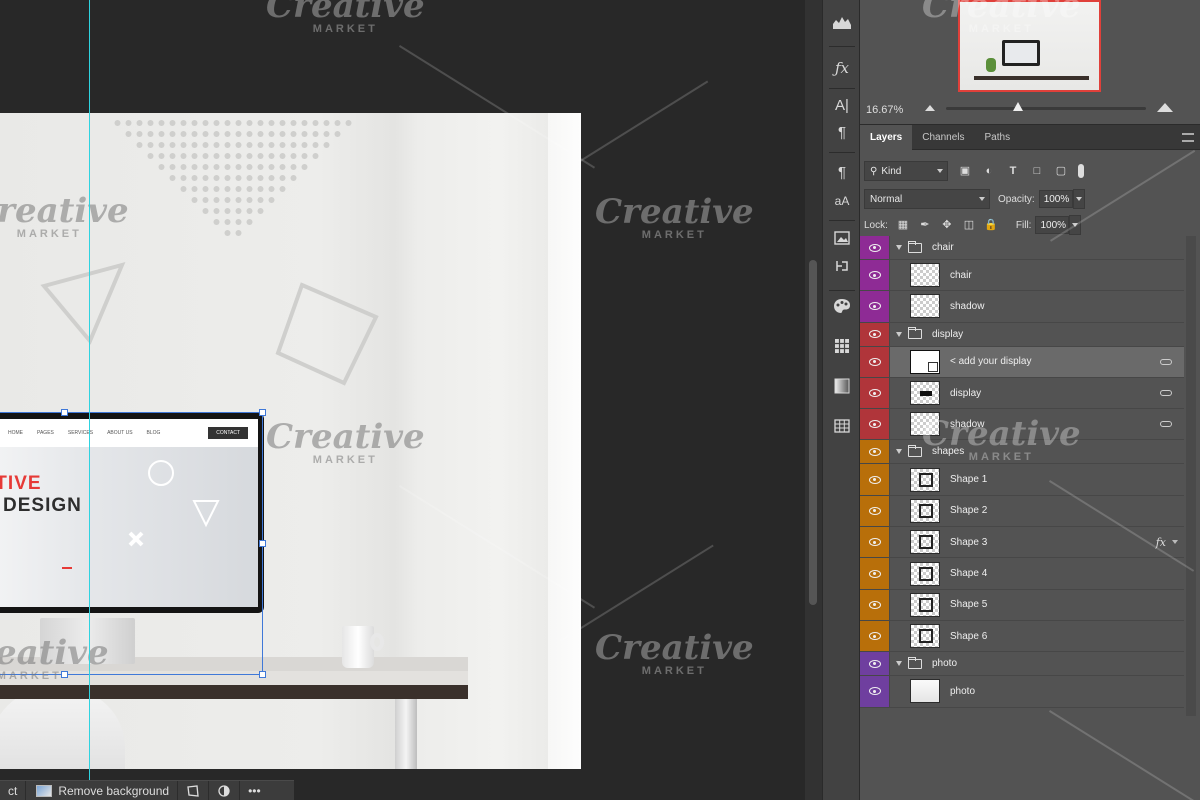  I want to click on layer-group-row: shapes, so click(1022, 452).